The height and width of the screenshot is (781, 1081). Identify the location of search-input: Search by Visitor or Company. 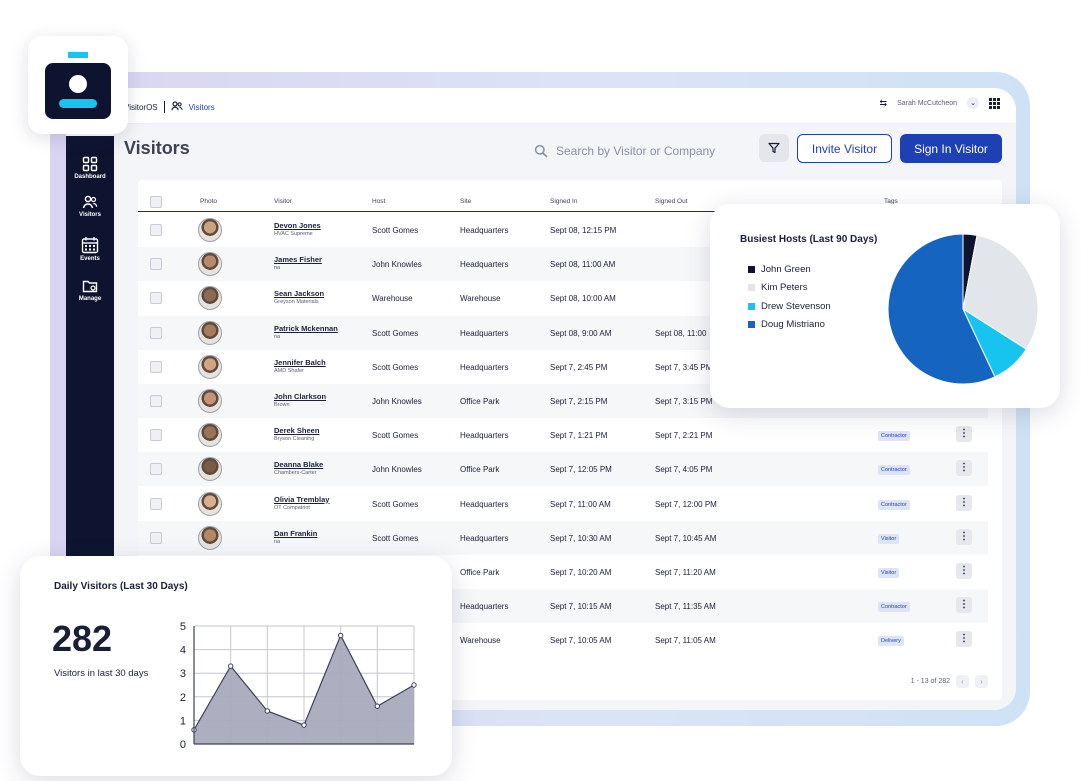
(639, 151).